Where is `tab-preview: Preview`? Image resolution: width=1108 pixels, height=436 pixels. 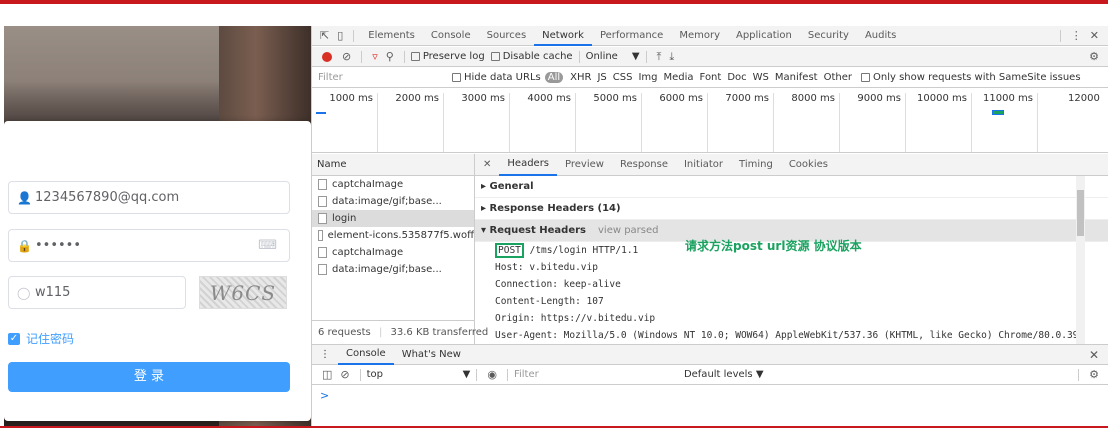
tab-preview: Preview is located at coordinates (584, 164).